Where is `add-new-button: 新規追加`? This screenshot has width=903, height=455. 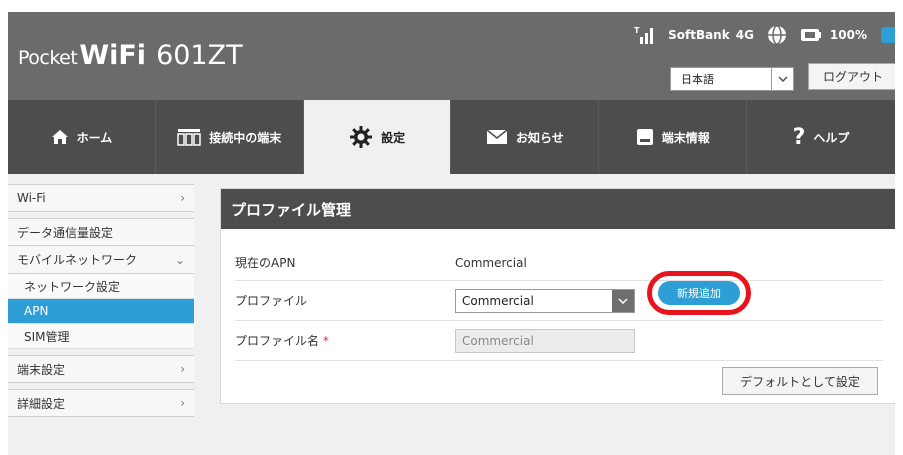 add-new-button: 新規追加 is located at coordinates (699, 293).